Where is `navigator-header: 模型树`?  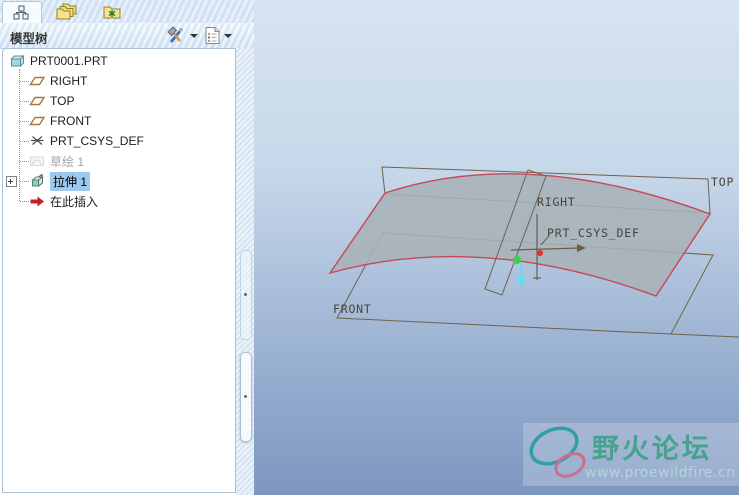
navigator-header: 模型树 is located at coordinates (127, 36).